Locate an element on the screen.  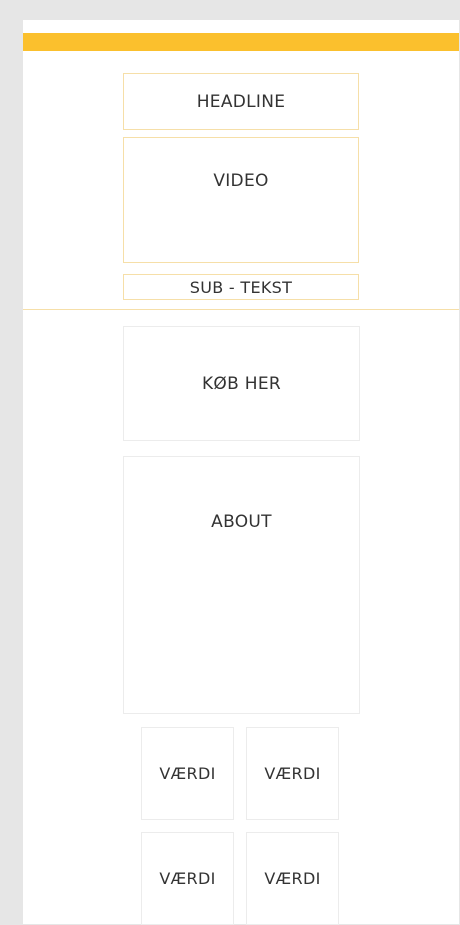
buy-here-label: KØB HER is located at coordinates (241, 383).